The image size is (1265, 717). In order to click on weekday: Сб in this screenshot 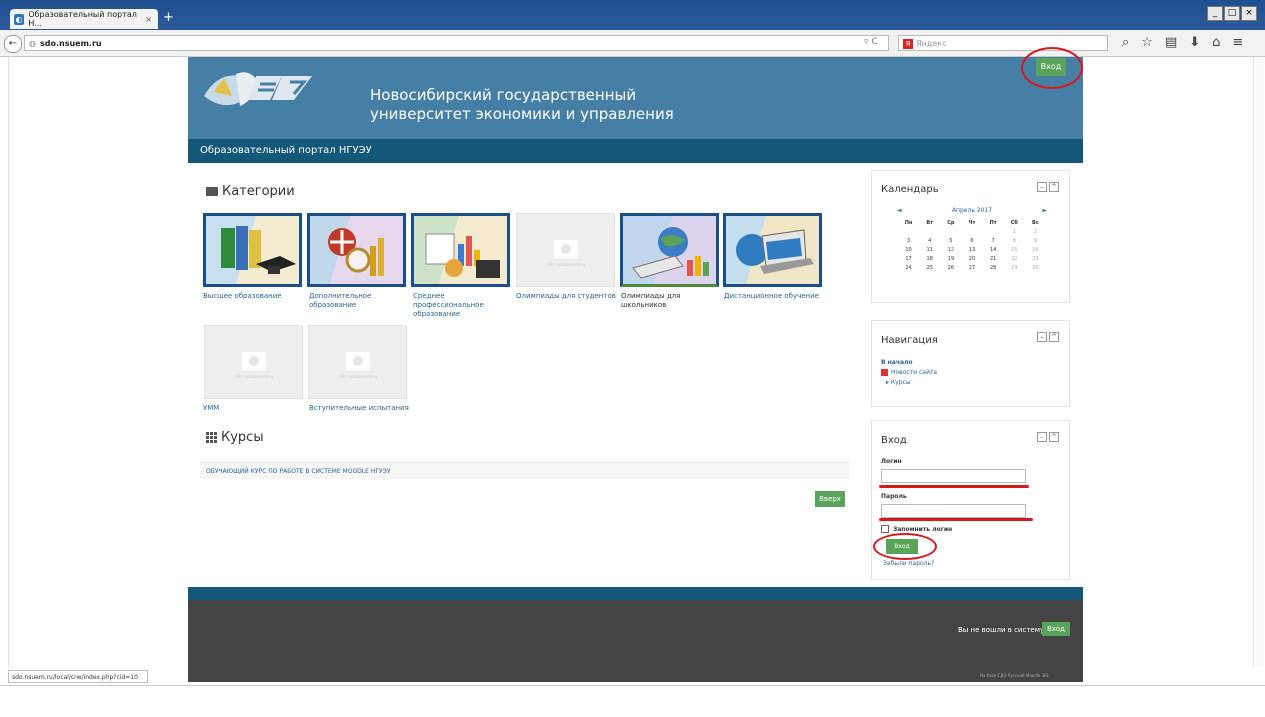, I will do `click(1014, 222)`.